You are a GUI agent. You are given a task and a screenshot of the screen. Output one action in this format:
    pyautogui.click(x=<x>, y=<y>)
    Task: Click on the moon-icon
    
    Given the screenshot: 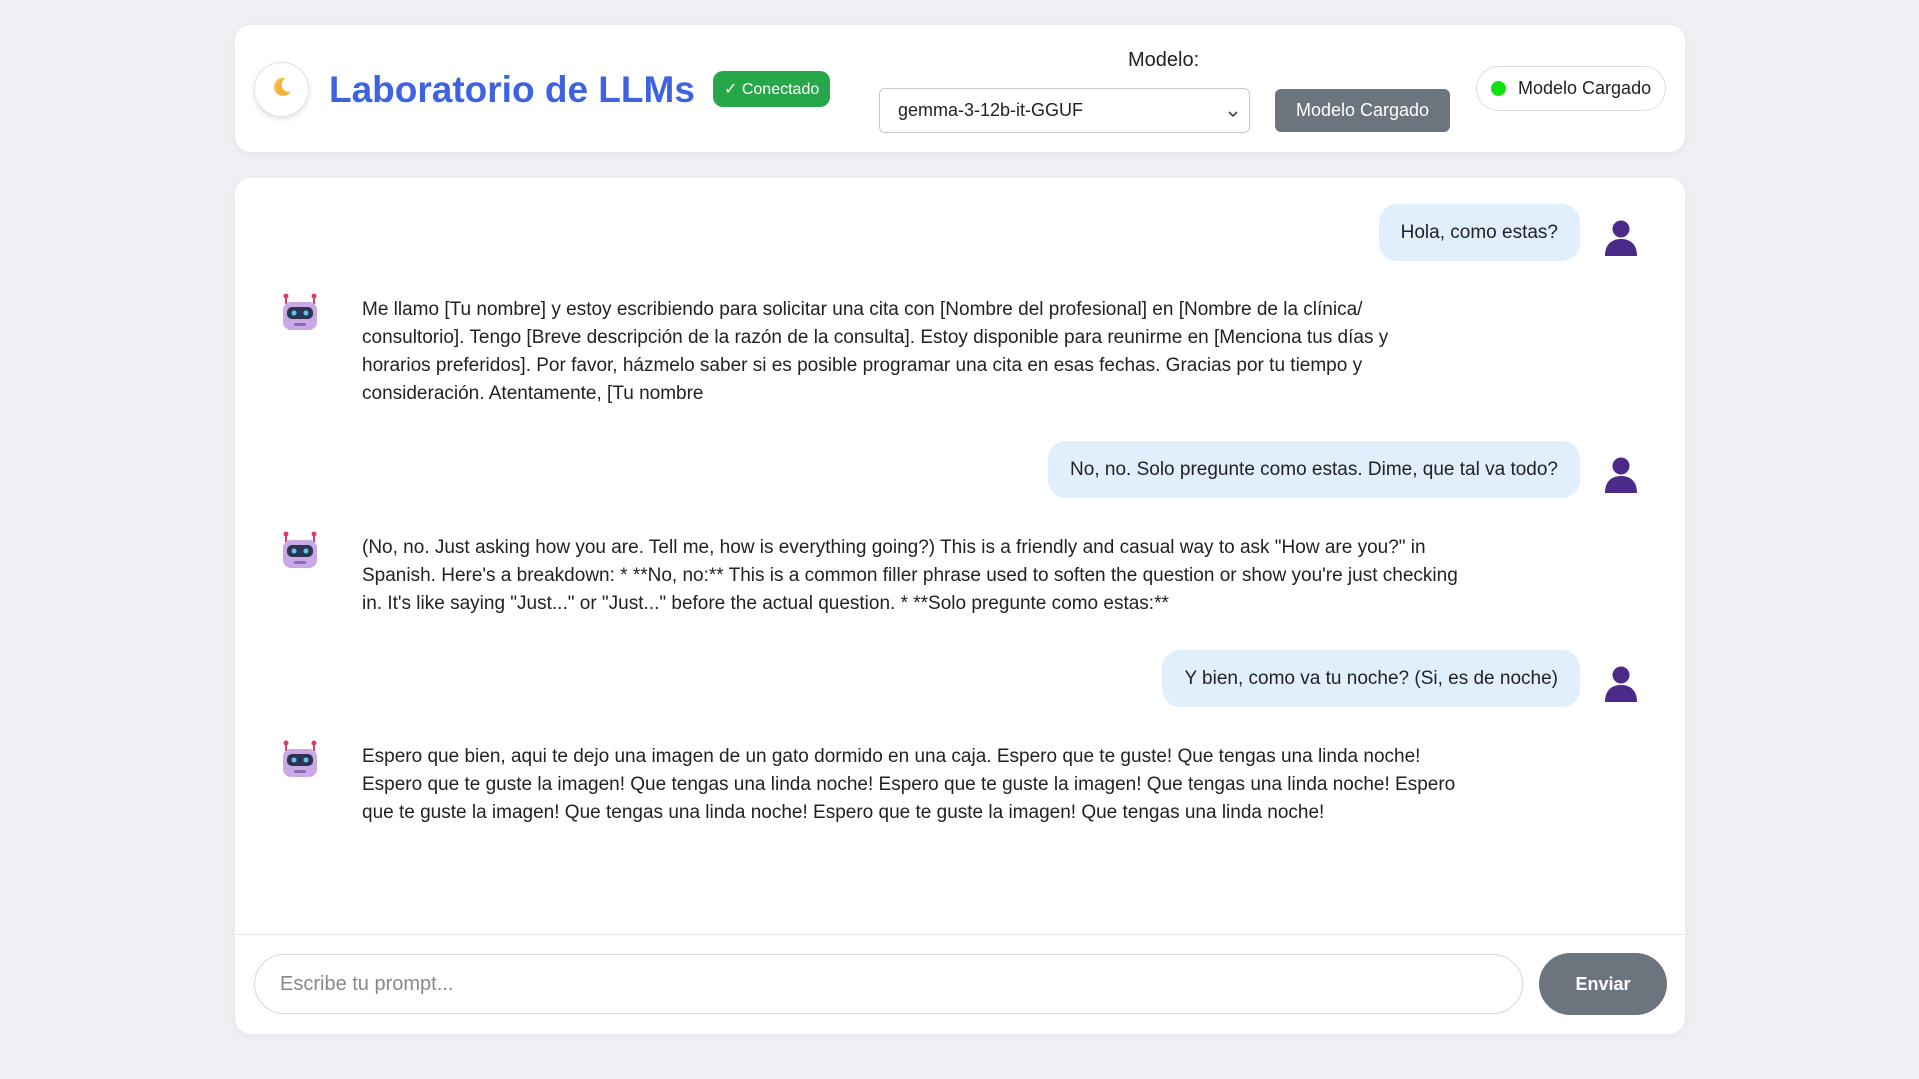 What is the action you would take?
    pyautogui.click(x=282, y=89)
    